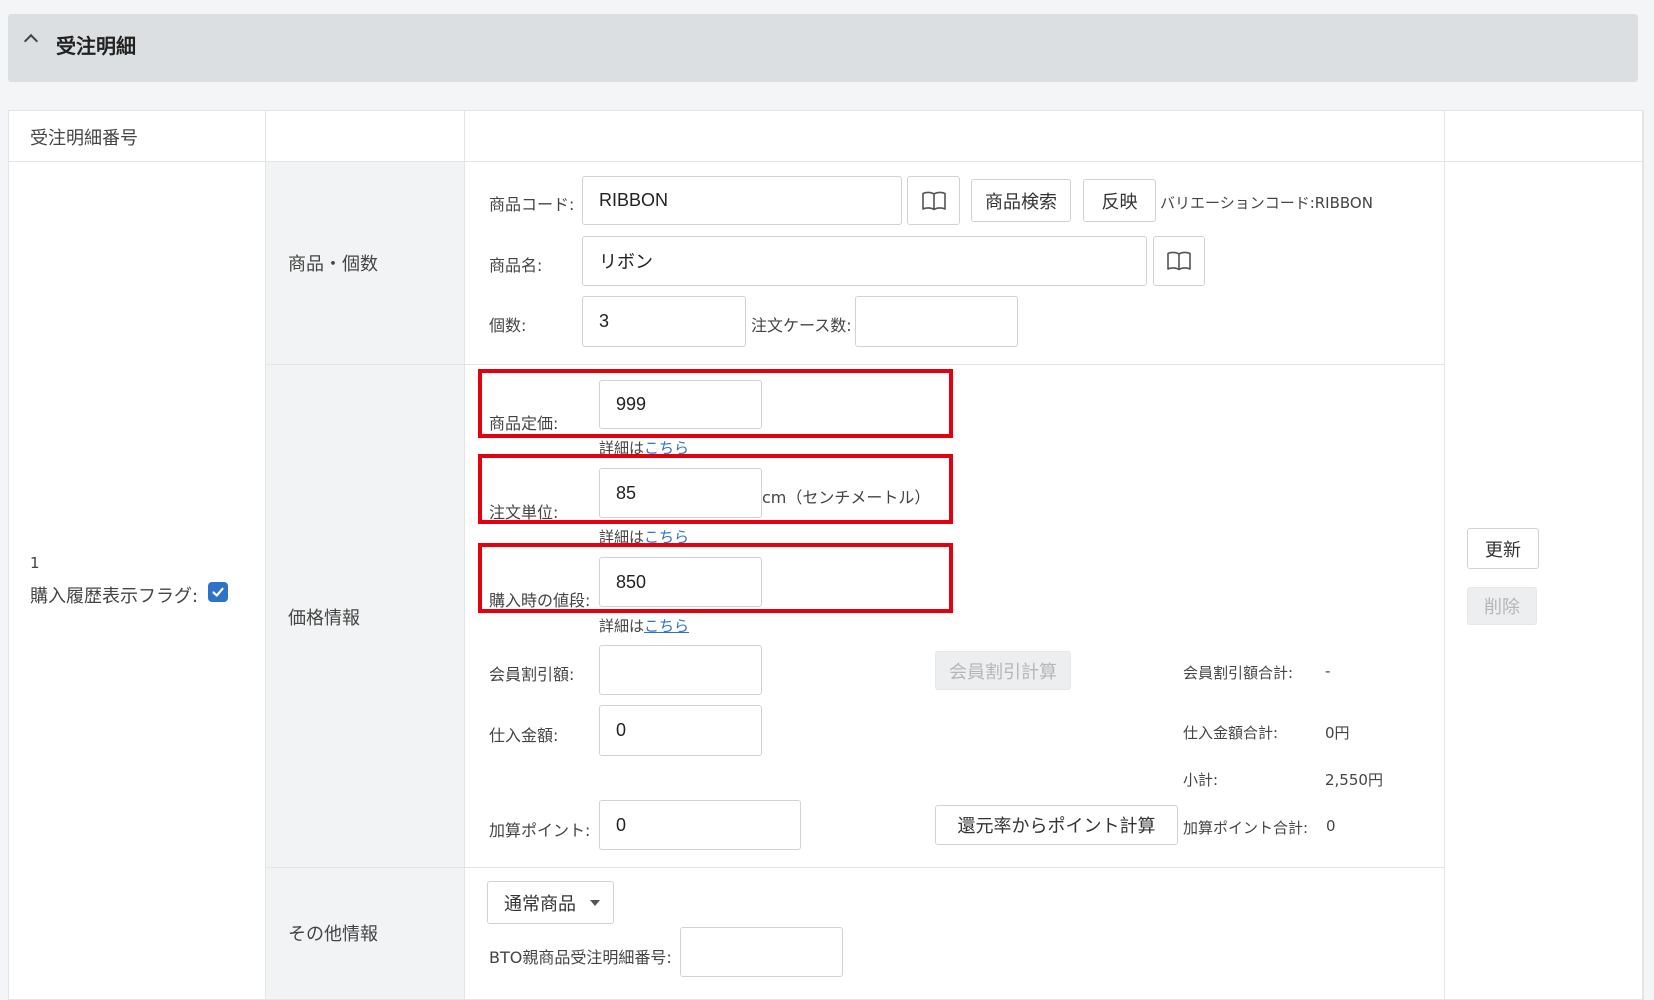 The width and height of the screenshot is (1654, 1000). I want to click on list-price-label: 商品定価:, so click(524, 423).